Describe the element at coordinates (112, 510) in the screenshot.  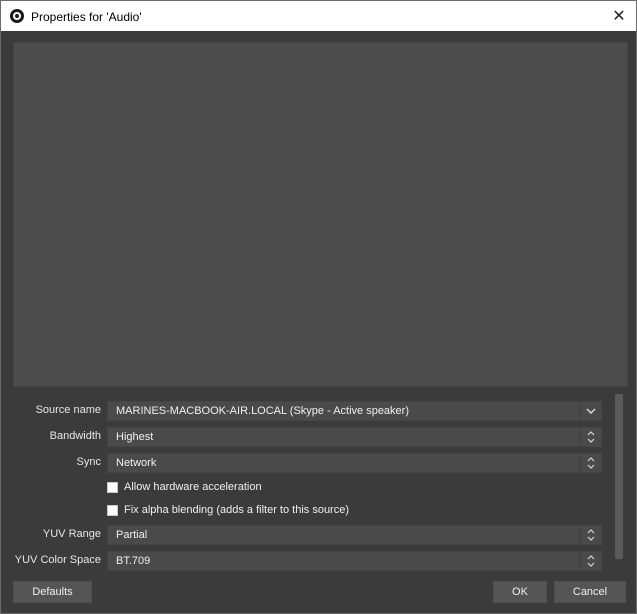
I see `fix-alpha-checkbox` at that location.